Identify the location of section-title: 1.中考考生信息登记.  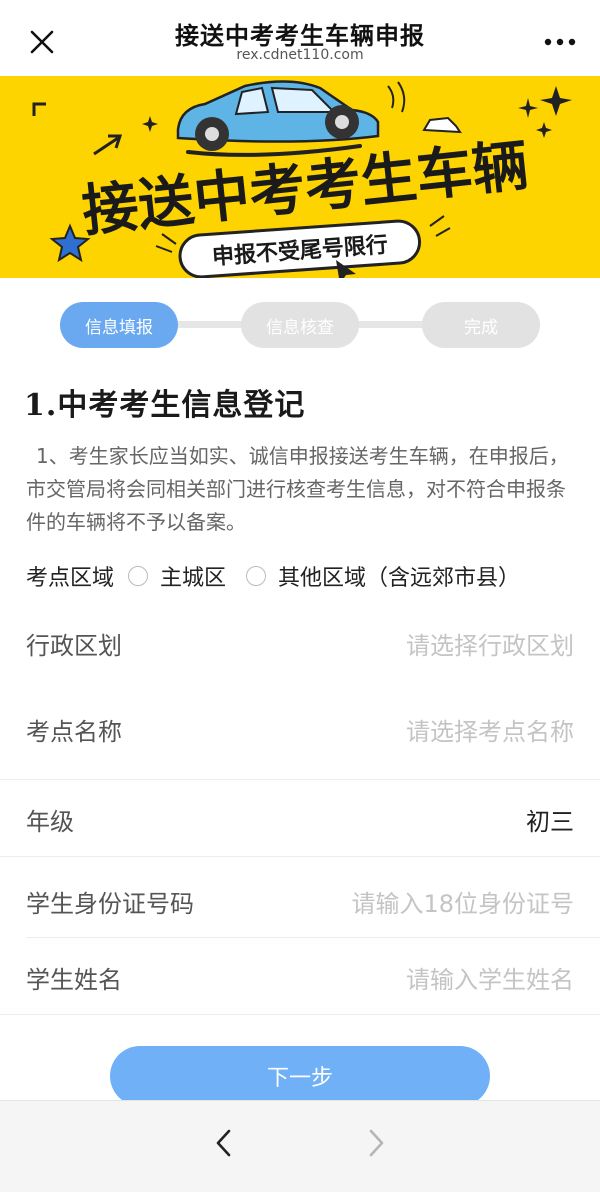
(165, 405).